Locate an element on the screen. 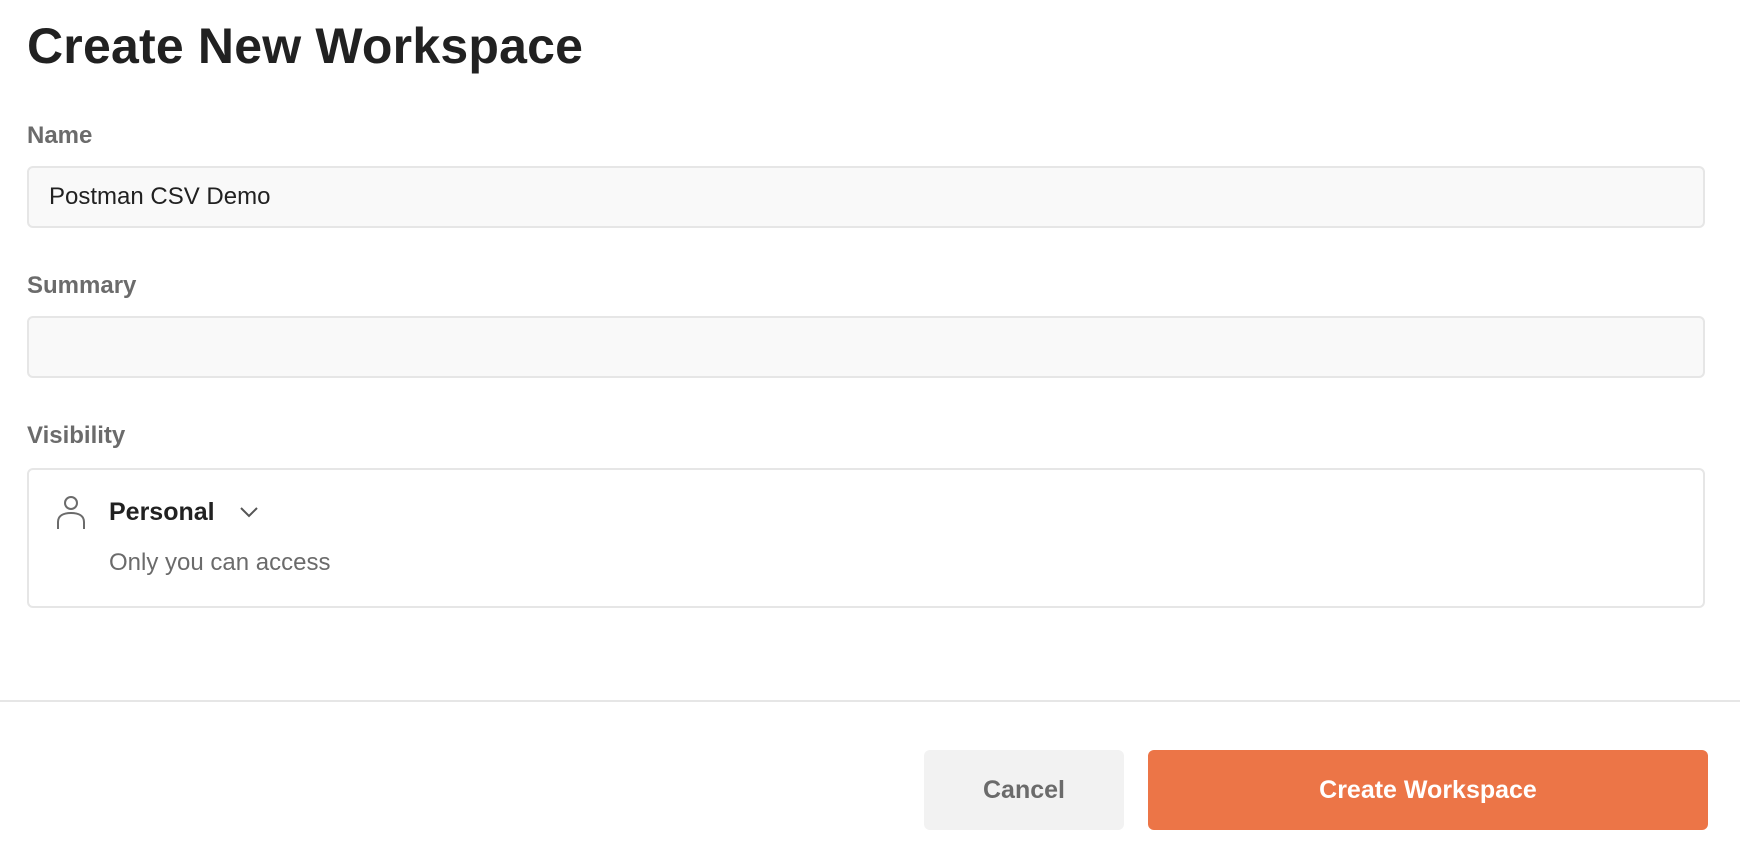 This screenshot has height=852, width=1740. footer-divider is located at coordinates (870, 701).